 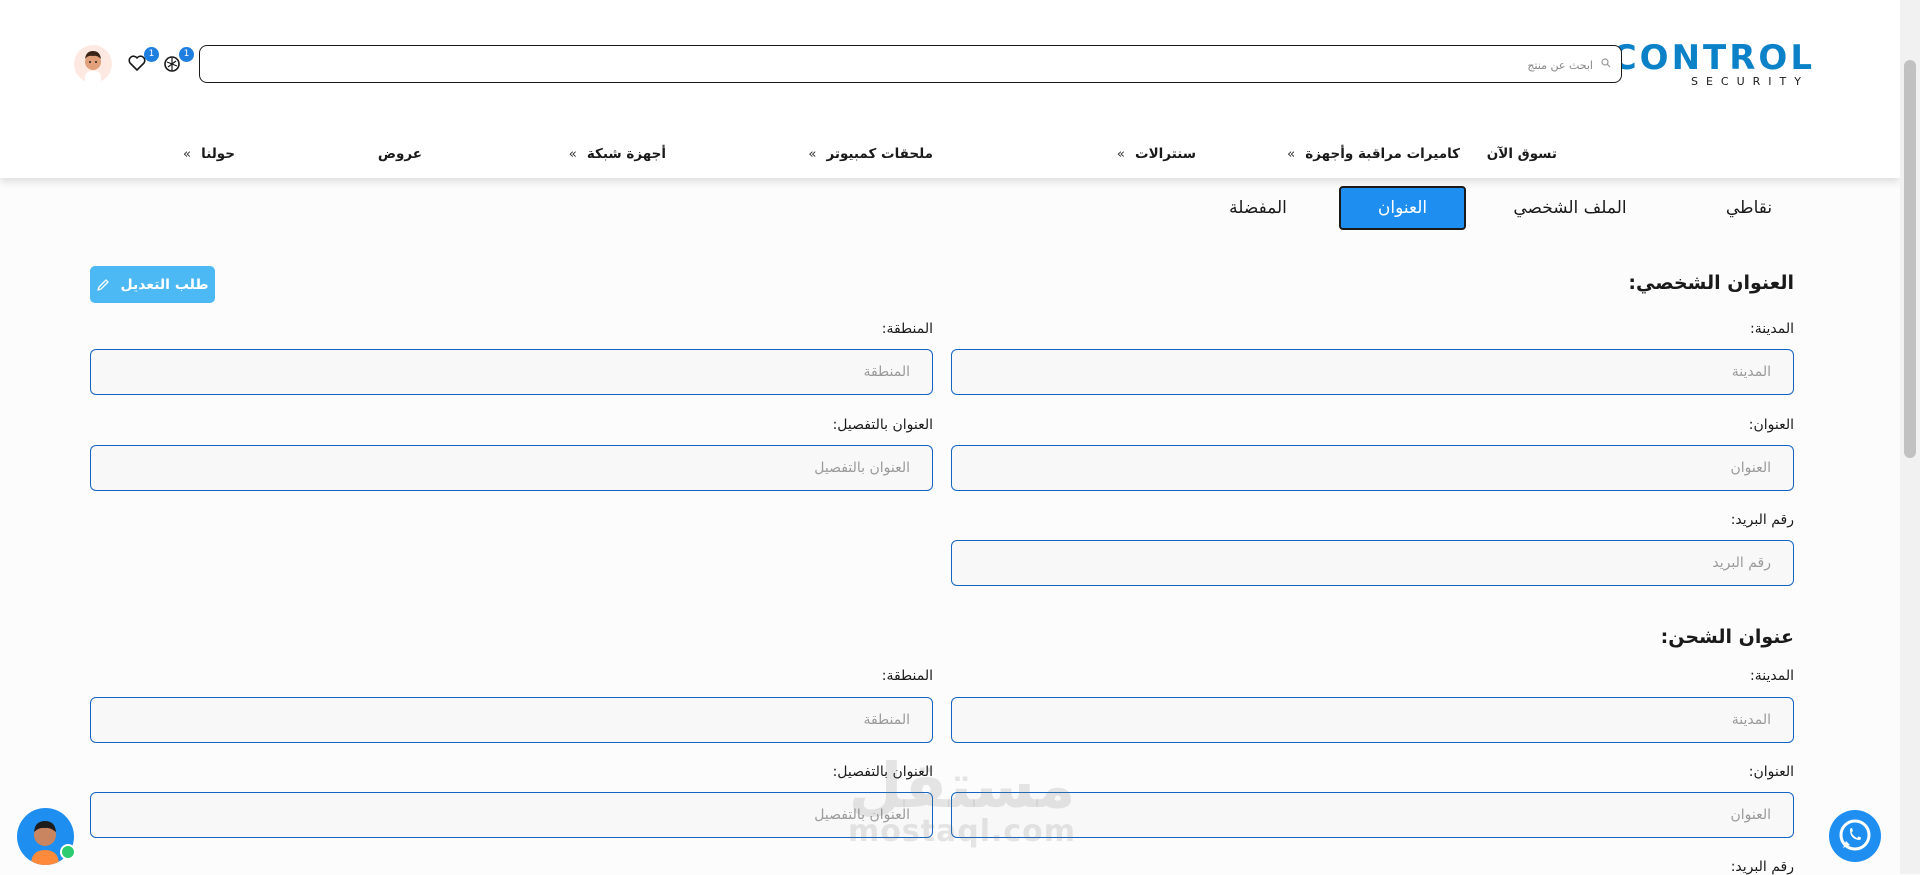 What do you see at coordinates (218, 154) in the screenshot?
I see `nav-item-label: حولنا` at bounding box center [218, 154].